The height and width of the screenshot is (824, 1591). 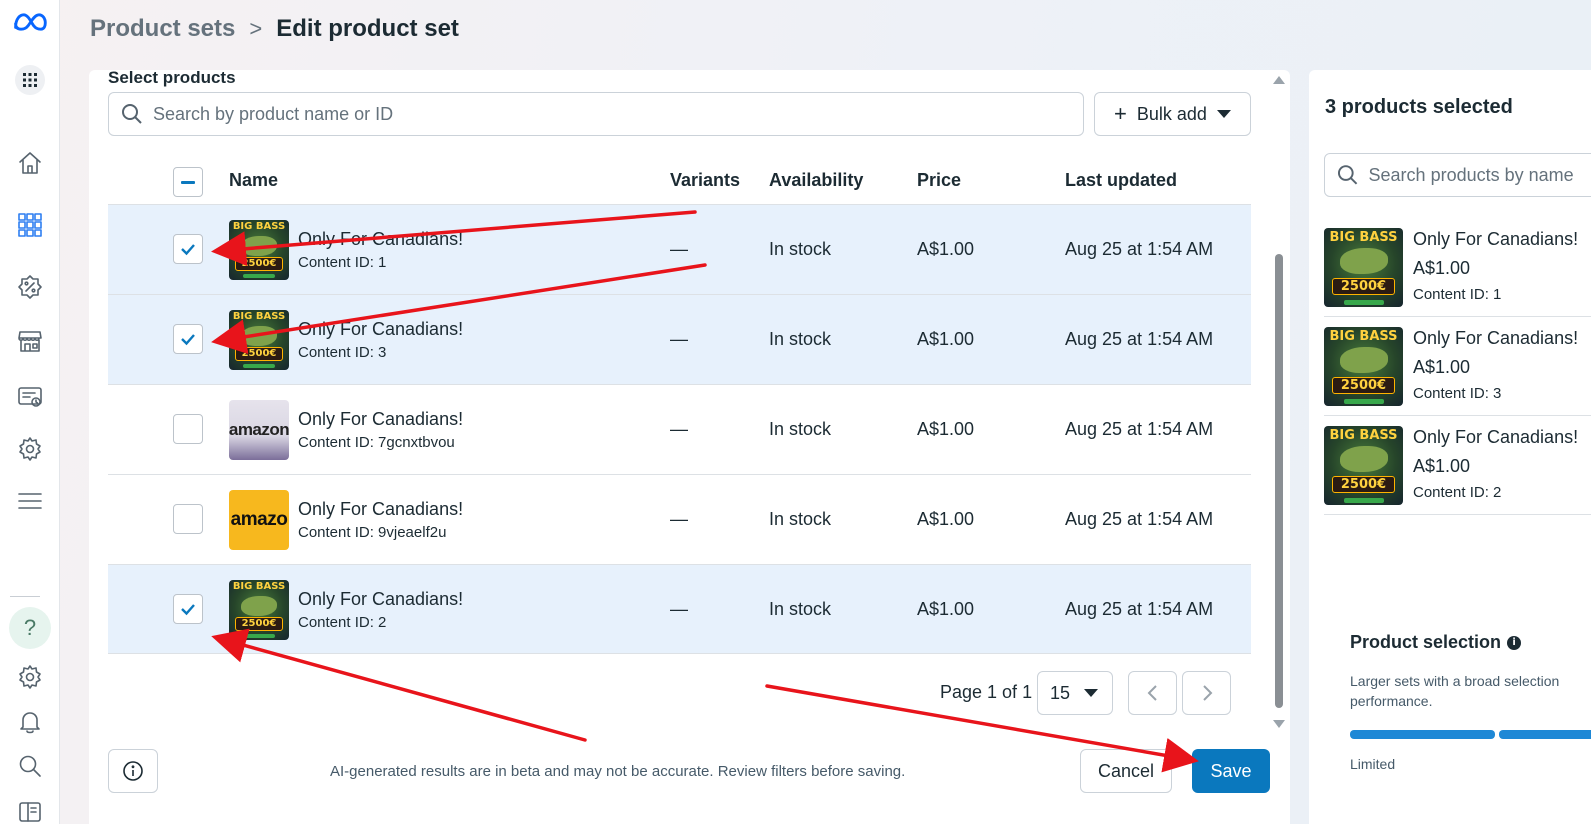 I want to click on breadcrumb-product-sets: Product sets, so click(x=162, y=29).